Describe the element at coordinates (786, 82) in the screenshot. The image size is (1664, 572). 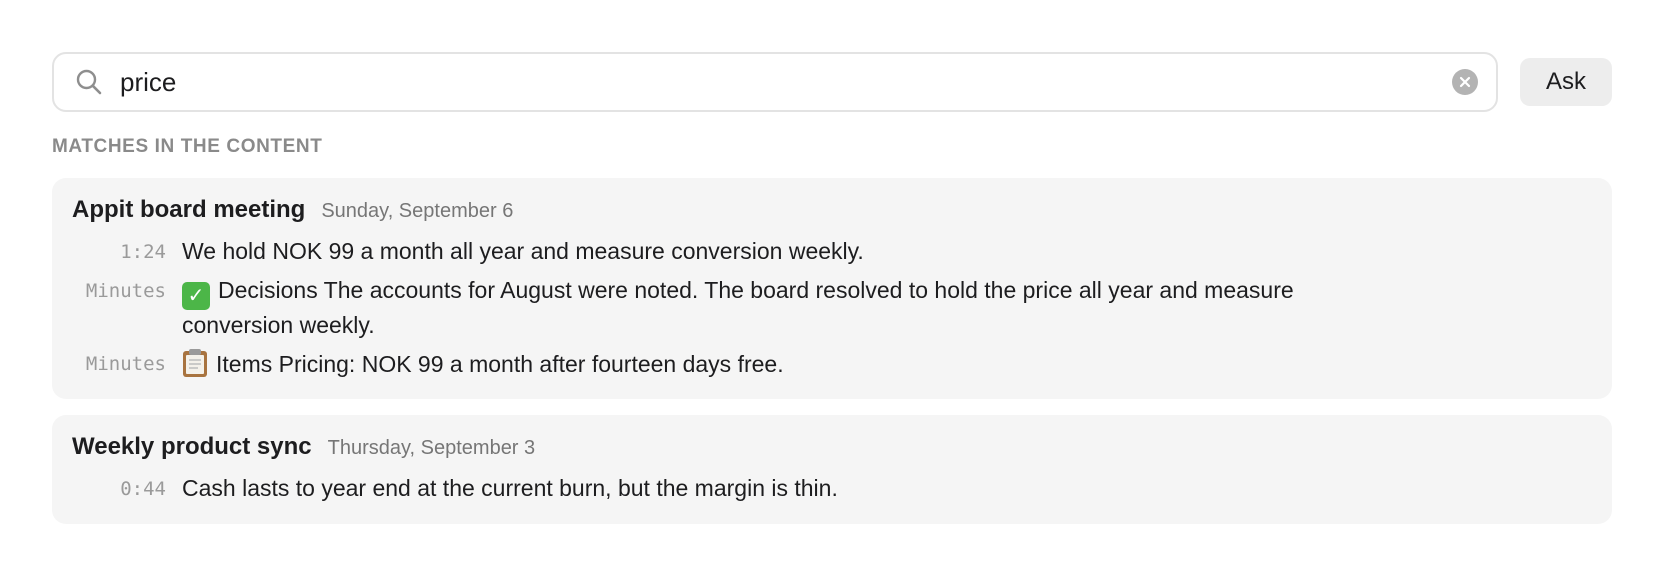
I see `search-input` at that location.